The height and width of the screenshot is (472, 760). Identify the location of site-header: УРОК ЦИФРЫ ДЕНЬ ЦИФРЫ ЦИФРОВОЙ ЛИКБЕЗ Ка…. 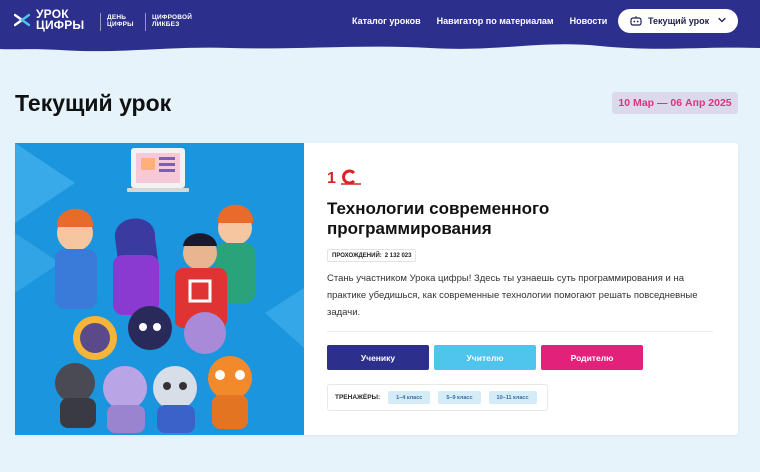
(380, 31).